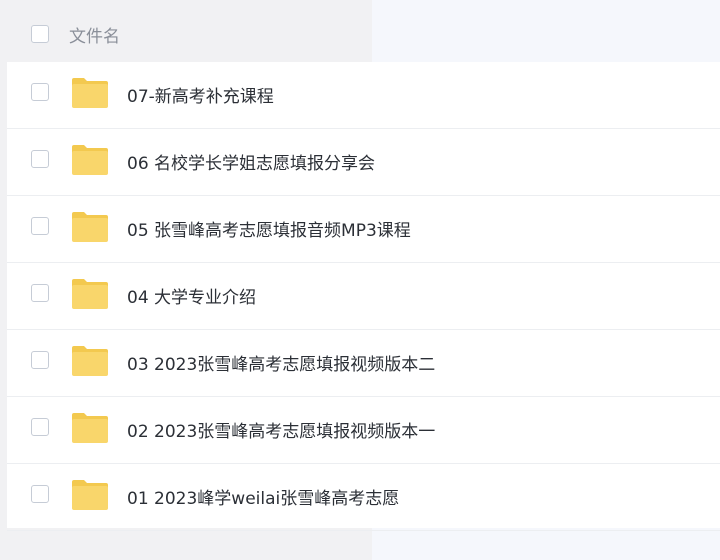 Image resolution: width=720 pixels, height=560 pixels. Describe the element at coordinates (269, 228) in the screenshot. I see `file-name: 05 张雪峰高考志愿填报音频MP3课程` at that location.